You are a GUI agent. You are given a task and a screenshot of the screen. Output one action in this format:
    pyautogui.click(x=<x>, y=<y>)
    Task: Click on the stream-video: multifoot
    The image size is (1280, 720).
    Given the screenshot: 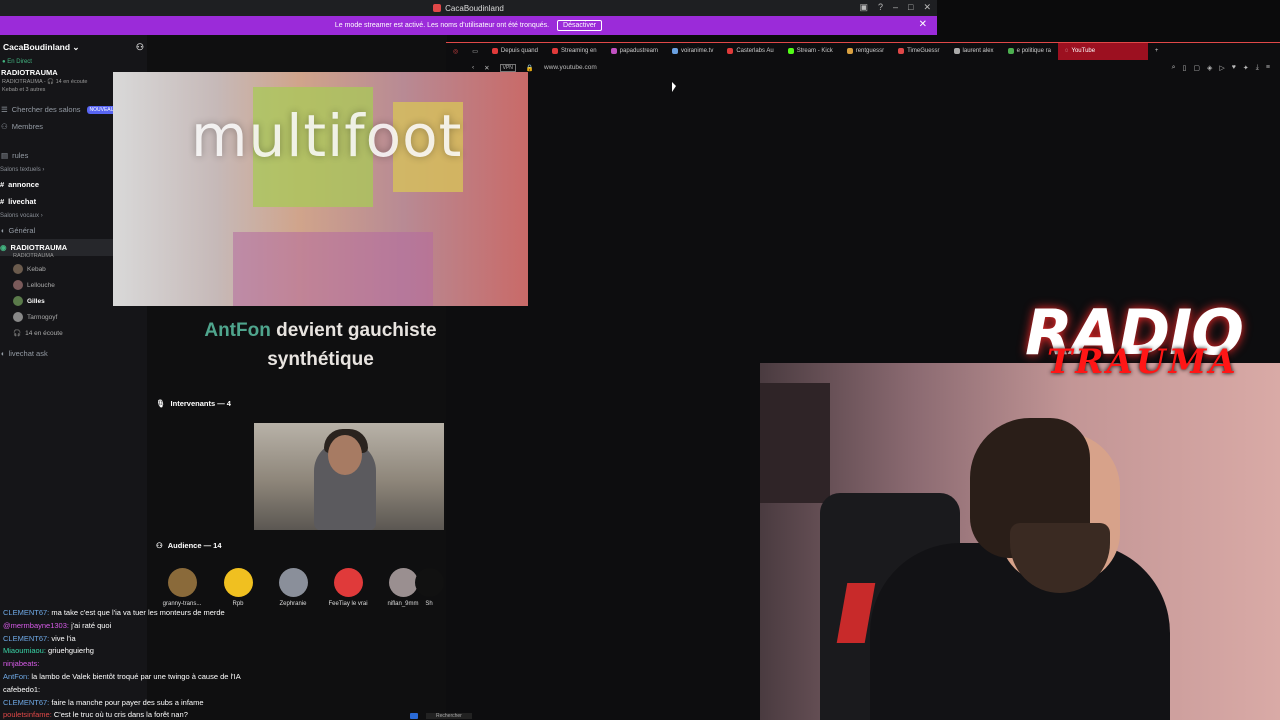 What is the action you would take?
    pyautogui.click(x=320, y=189)
    